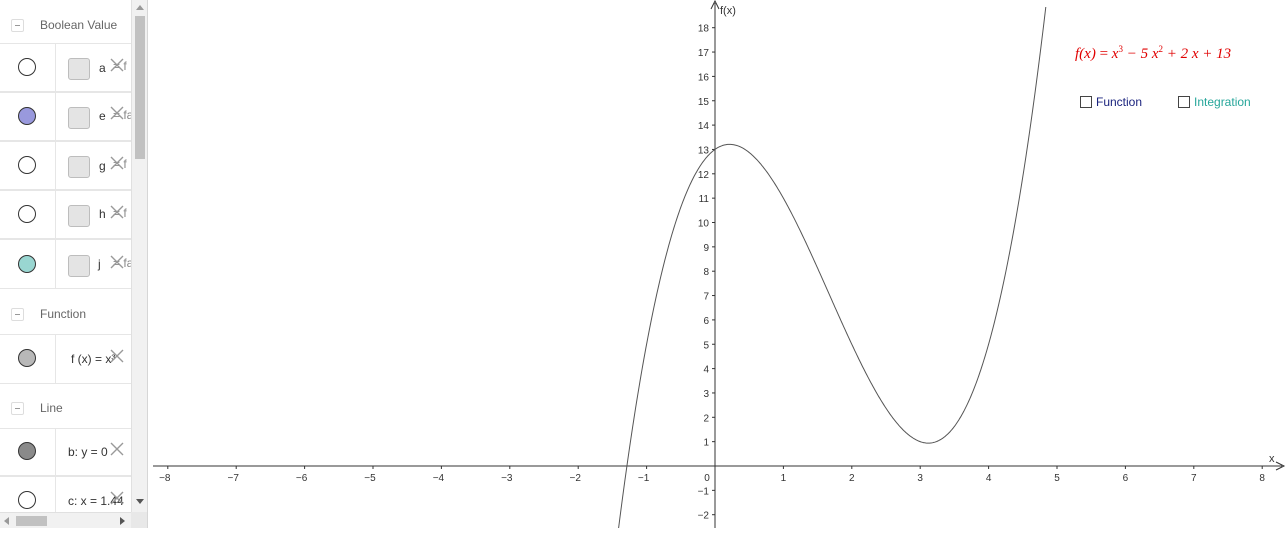  I want to click on formula-lhs: f(x), so click(1085, 54).